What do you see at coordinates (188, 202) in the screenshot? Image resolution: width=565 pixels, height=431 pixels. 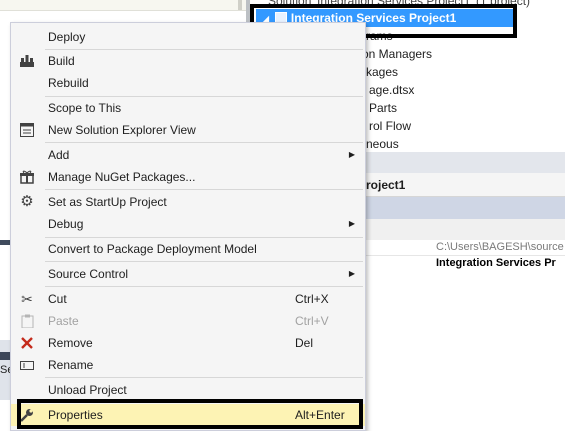 I see `menu-item-set-as-startup-project: ⚙ Set as StartUp Project` at bounding box center [188, 202].